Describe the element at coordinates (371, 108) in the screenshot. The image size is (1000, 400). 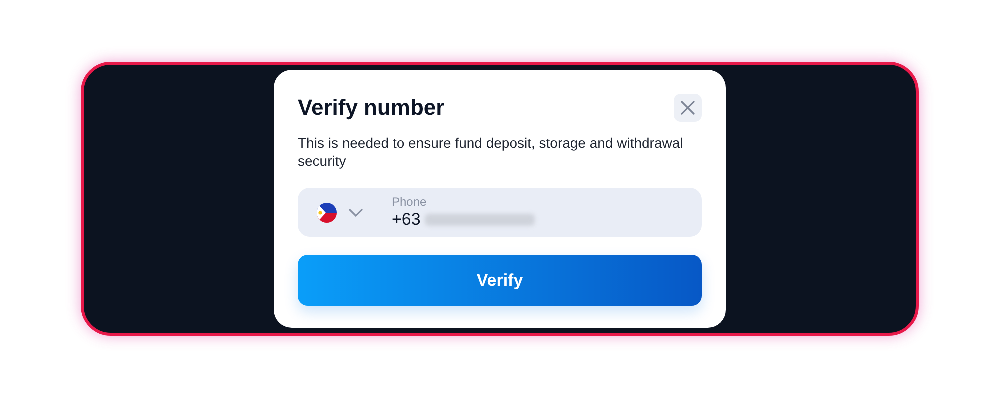
I see `dialog-title: Verify number` at that location.